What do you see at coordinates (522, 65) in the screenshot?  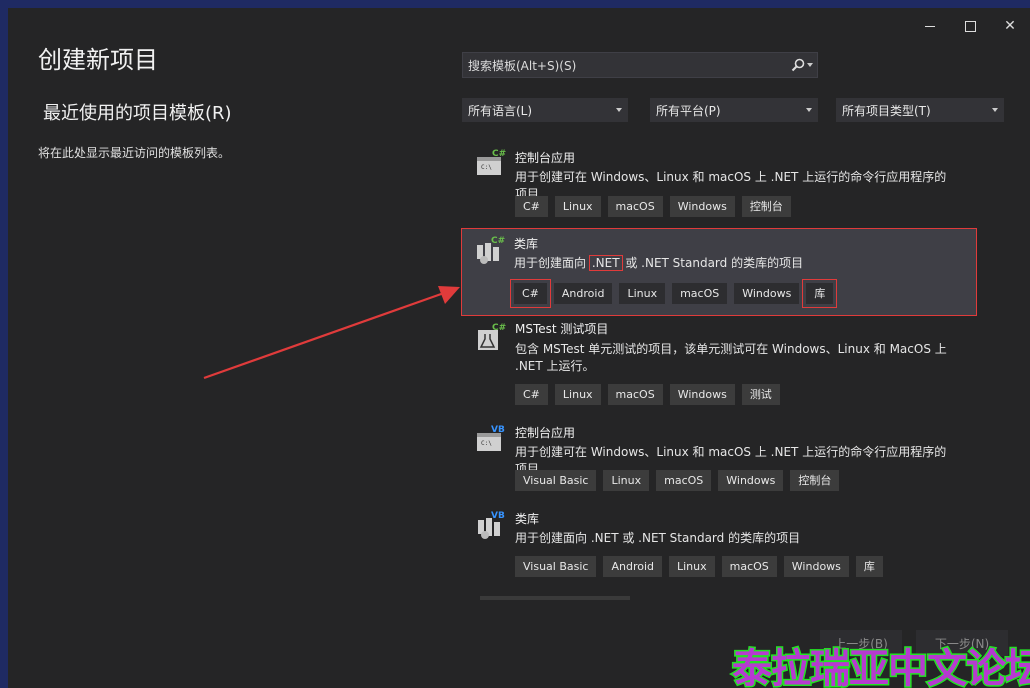 I see `search-placeholder: 搜索模板(Alt+S)(S)` at bounding box center [522, 65].